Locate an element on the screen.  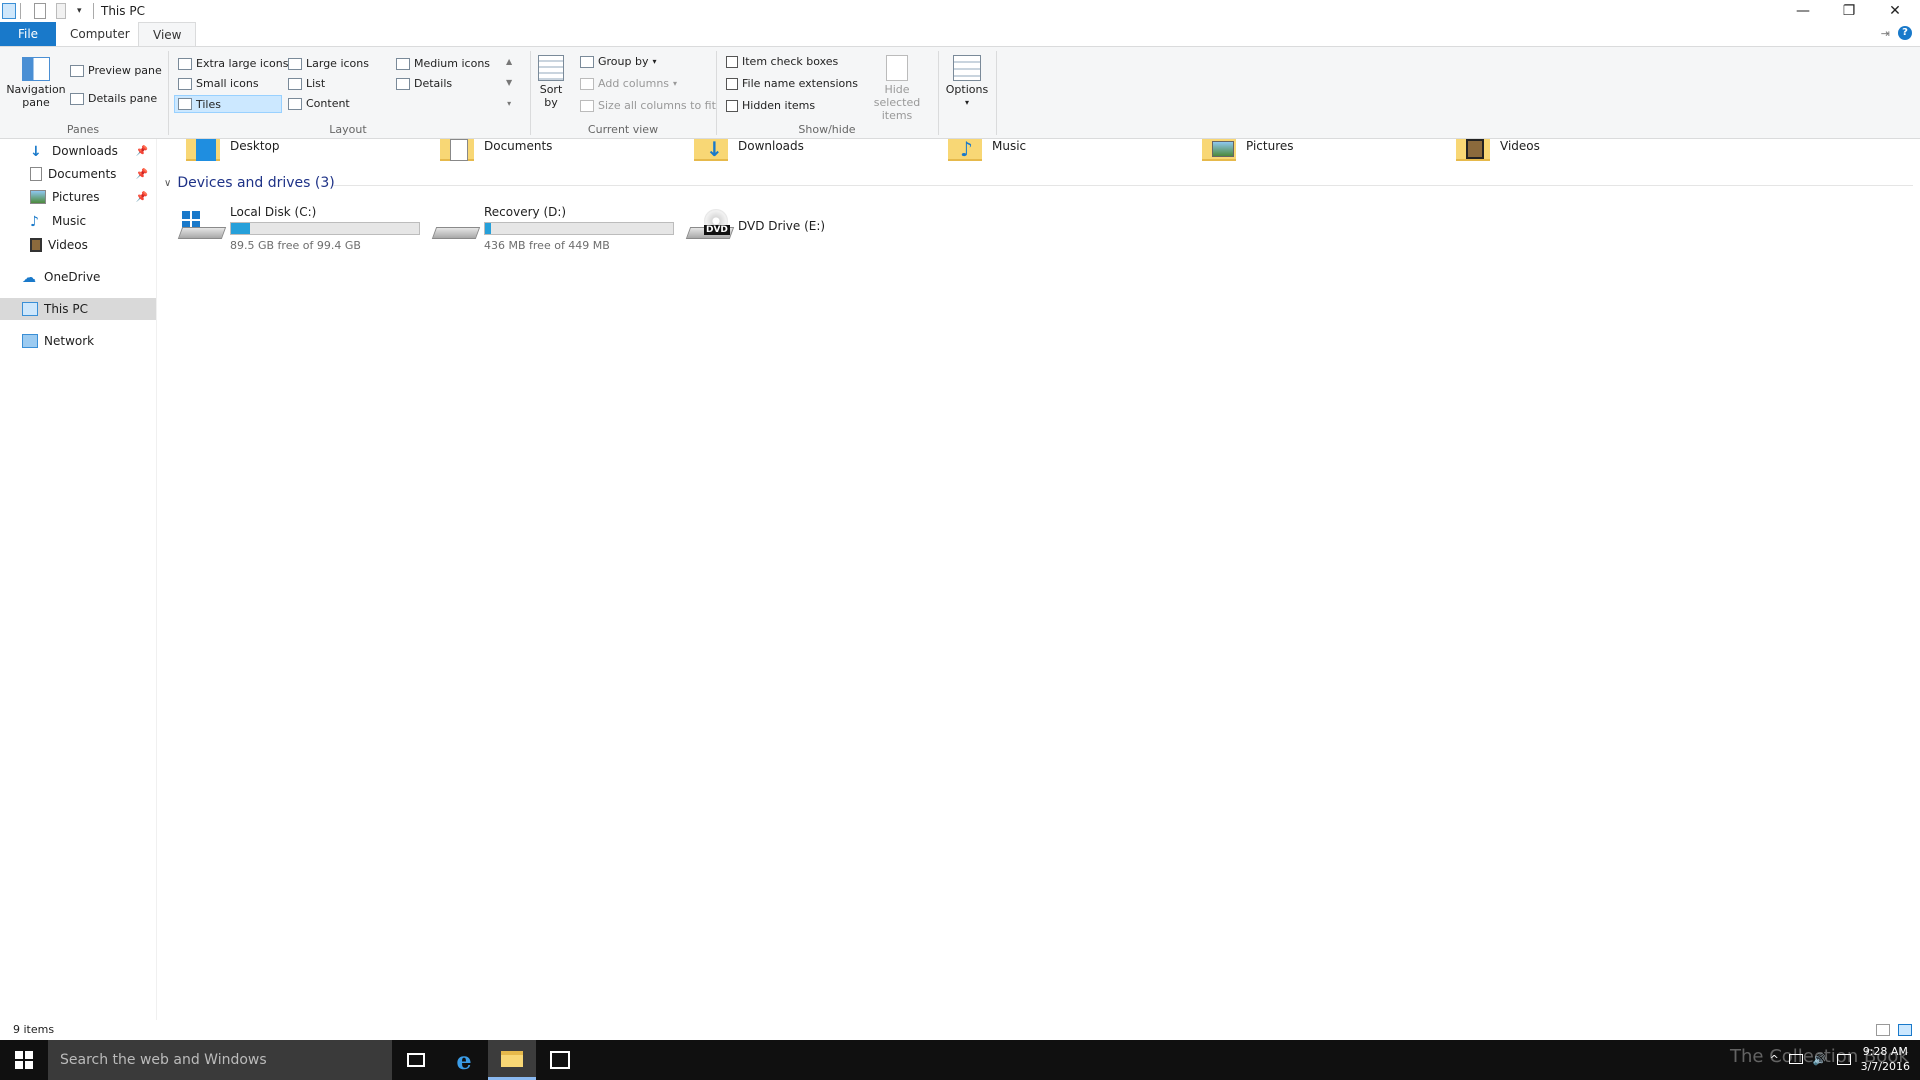
nav-item-music: ♪ Music is located at coordinates (78, 221).